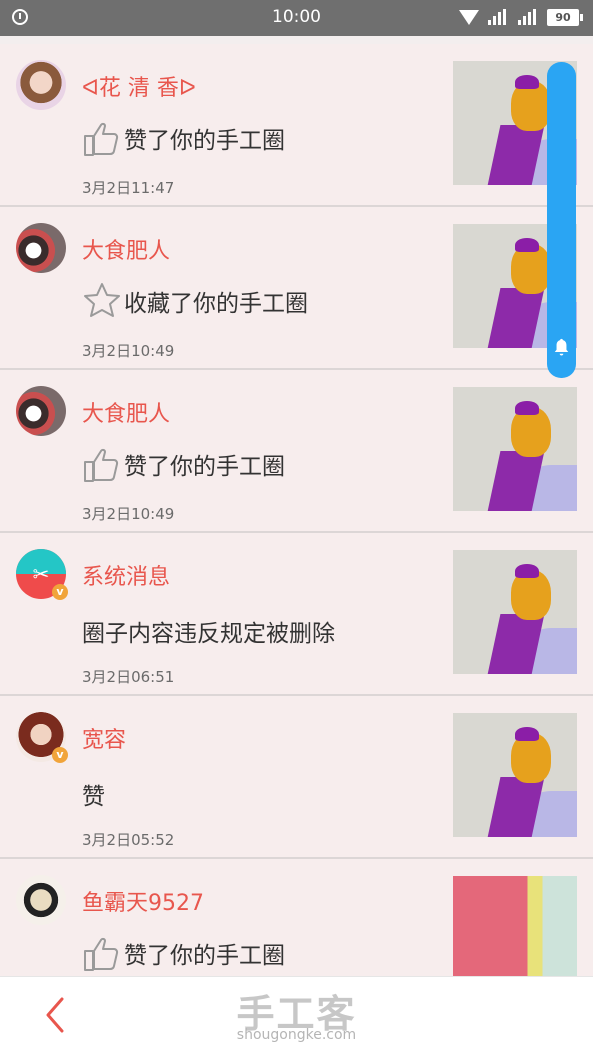 Image resolution: width=593 pixels, height=1054 pixels. I want to click on notification-action: 圈子内容违反规定被删除, so click(208, 631).